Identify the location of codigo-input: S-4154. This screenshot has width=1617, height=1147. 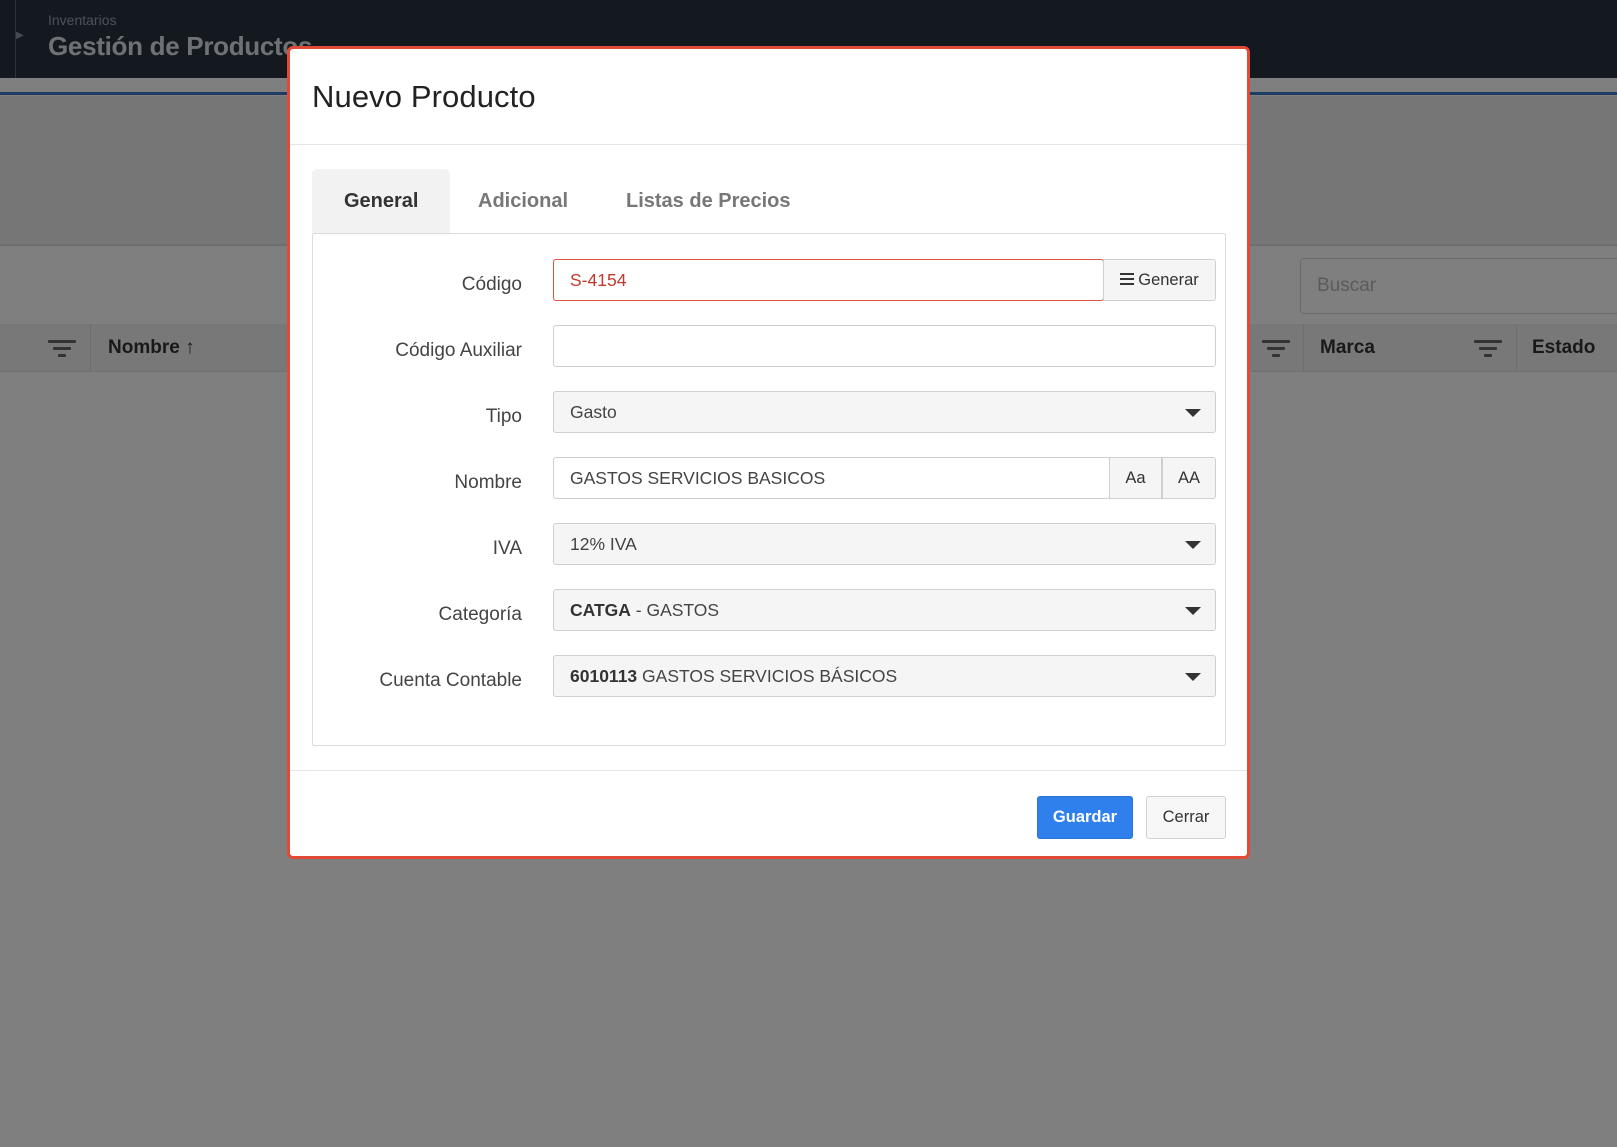
(828, 280).